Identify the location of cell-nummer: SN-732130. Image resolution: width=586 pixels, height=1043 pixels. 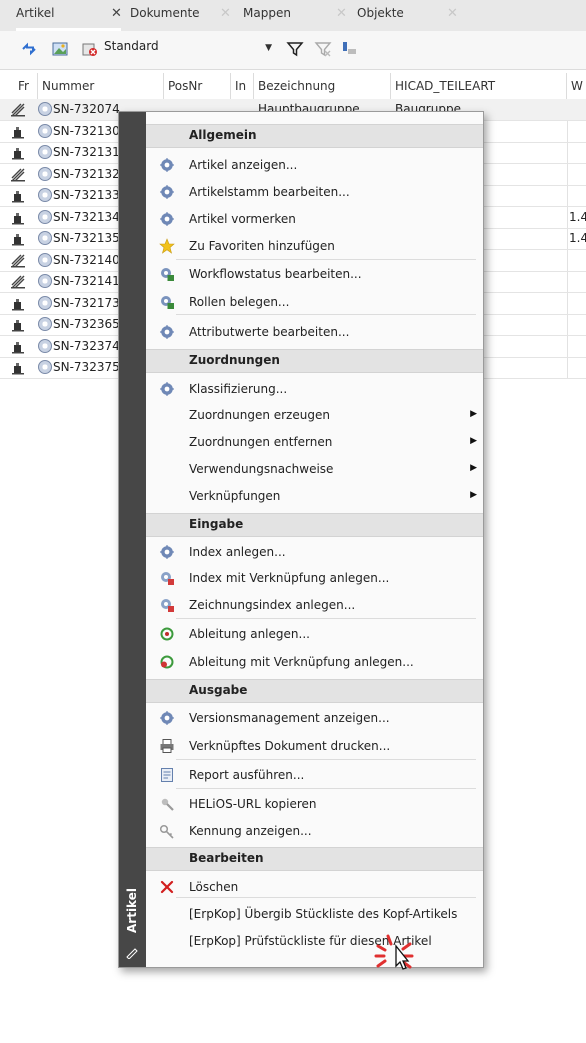
(79, 131).